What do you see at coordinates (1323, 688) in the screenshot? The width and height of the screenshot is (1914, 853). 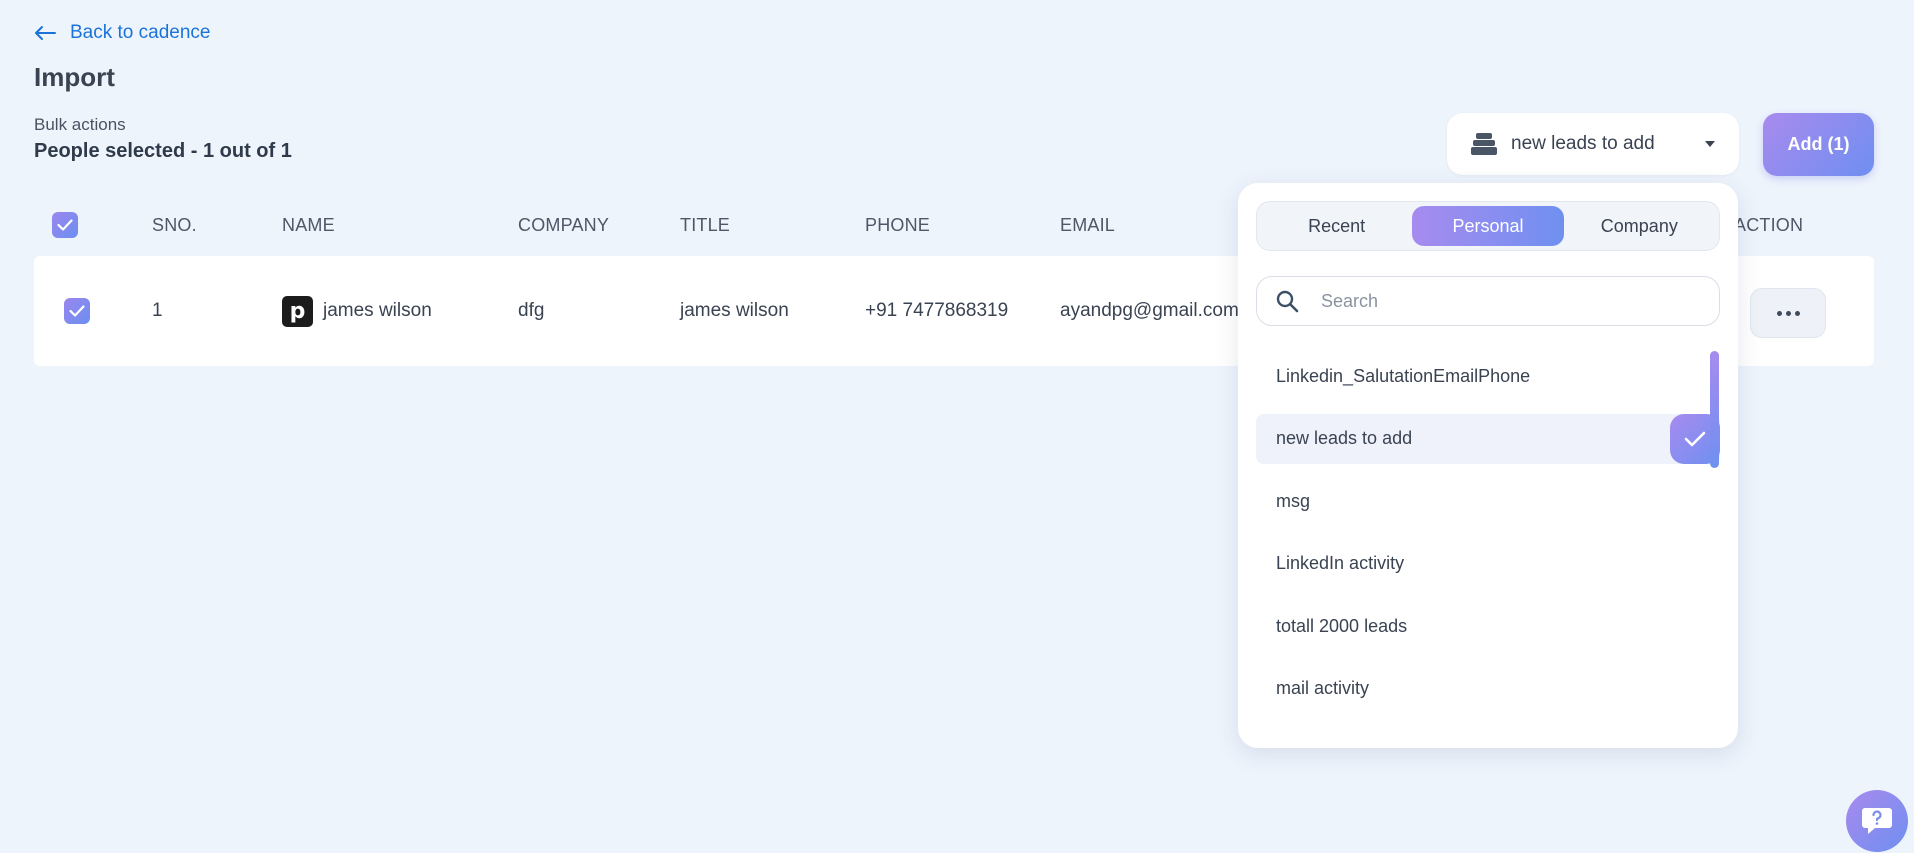 I see `list-item-label: mail activity` at bounding box center [1323, 688].